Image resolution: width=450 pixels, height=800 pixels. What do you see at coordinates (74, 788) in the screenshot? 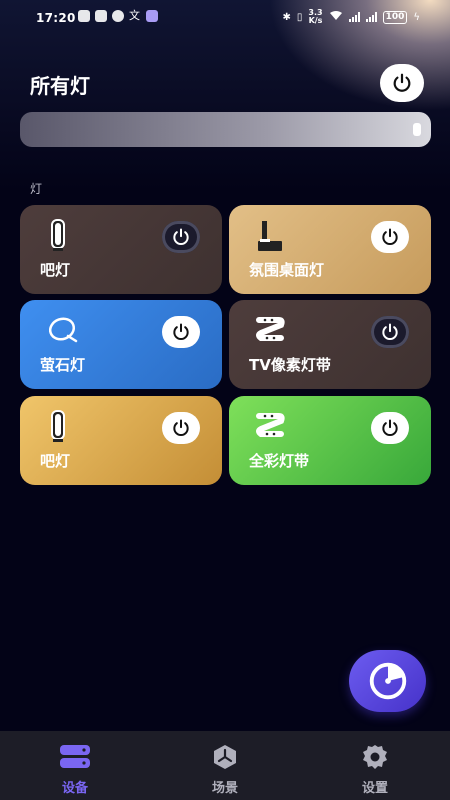
I see `tab-devices-label: 设备` at bounding box center [74, 788].